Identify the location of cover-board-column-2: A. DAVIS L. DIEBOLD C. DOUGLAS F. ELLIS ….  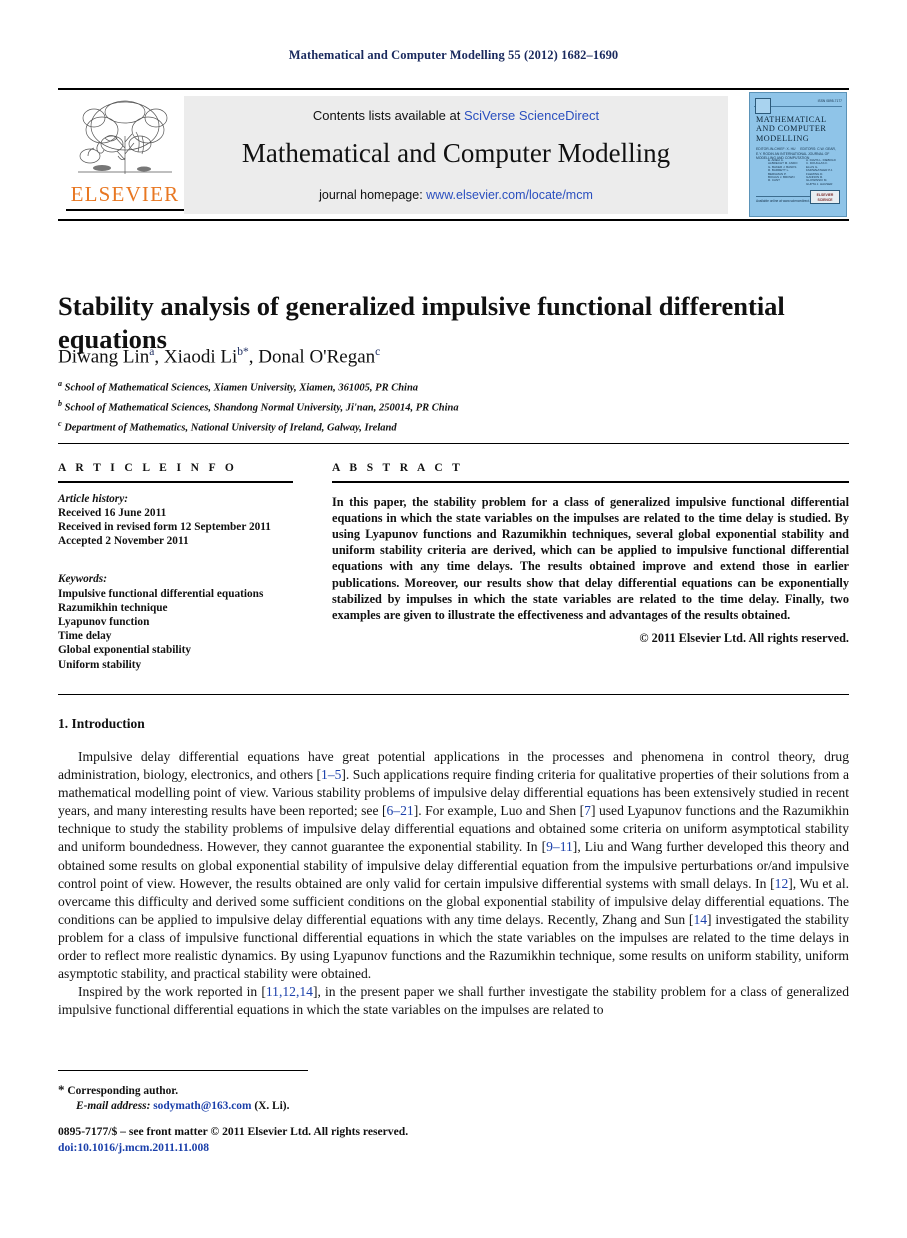
(821, 172).